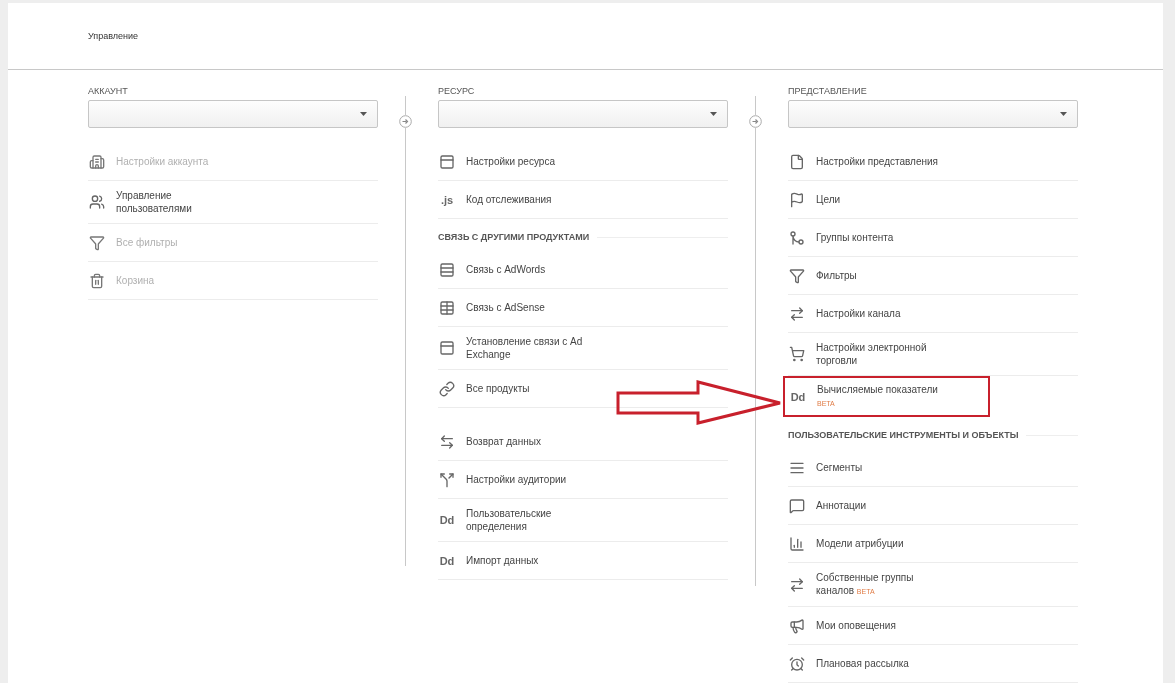 The height and width of the screenshot is (683, 1175). What do you see at coordinates (447, 307) in the screenshot?
I see `table-icon` at bounding box center [447, 307].